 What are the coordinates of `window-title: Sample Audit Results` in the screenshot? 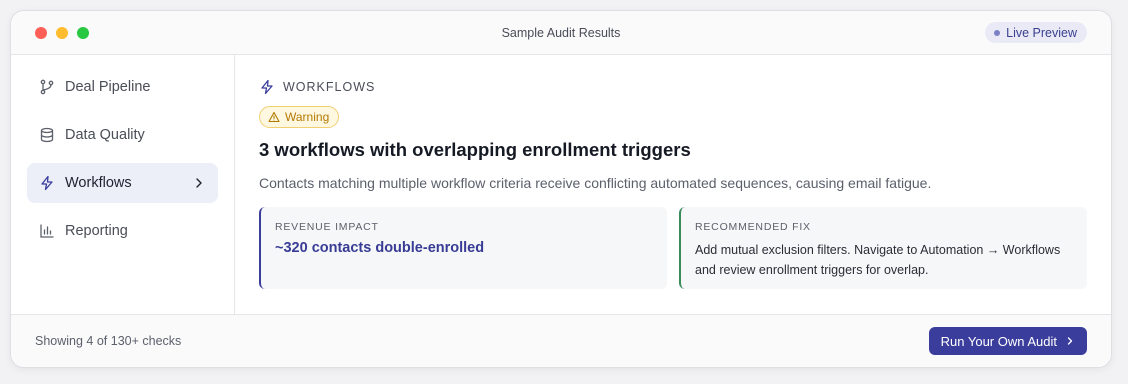 It's located at (561, 32).